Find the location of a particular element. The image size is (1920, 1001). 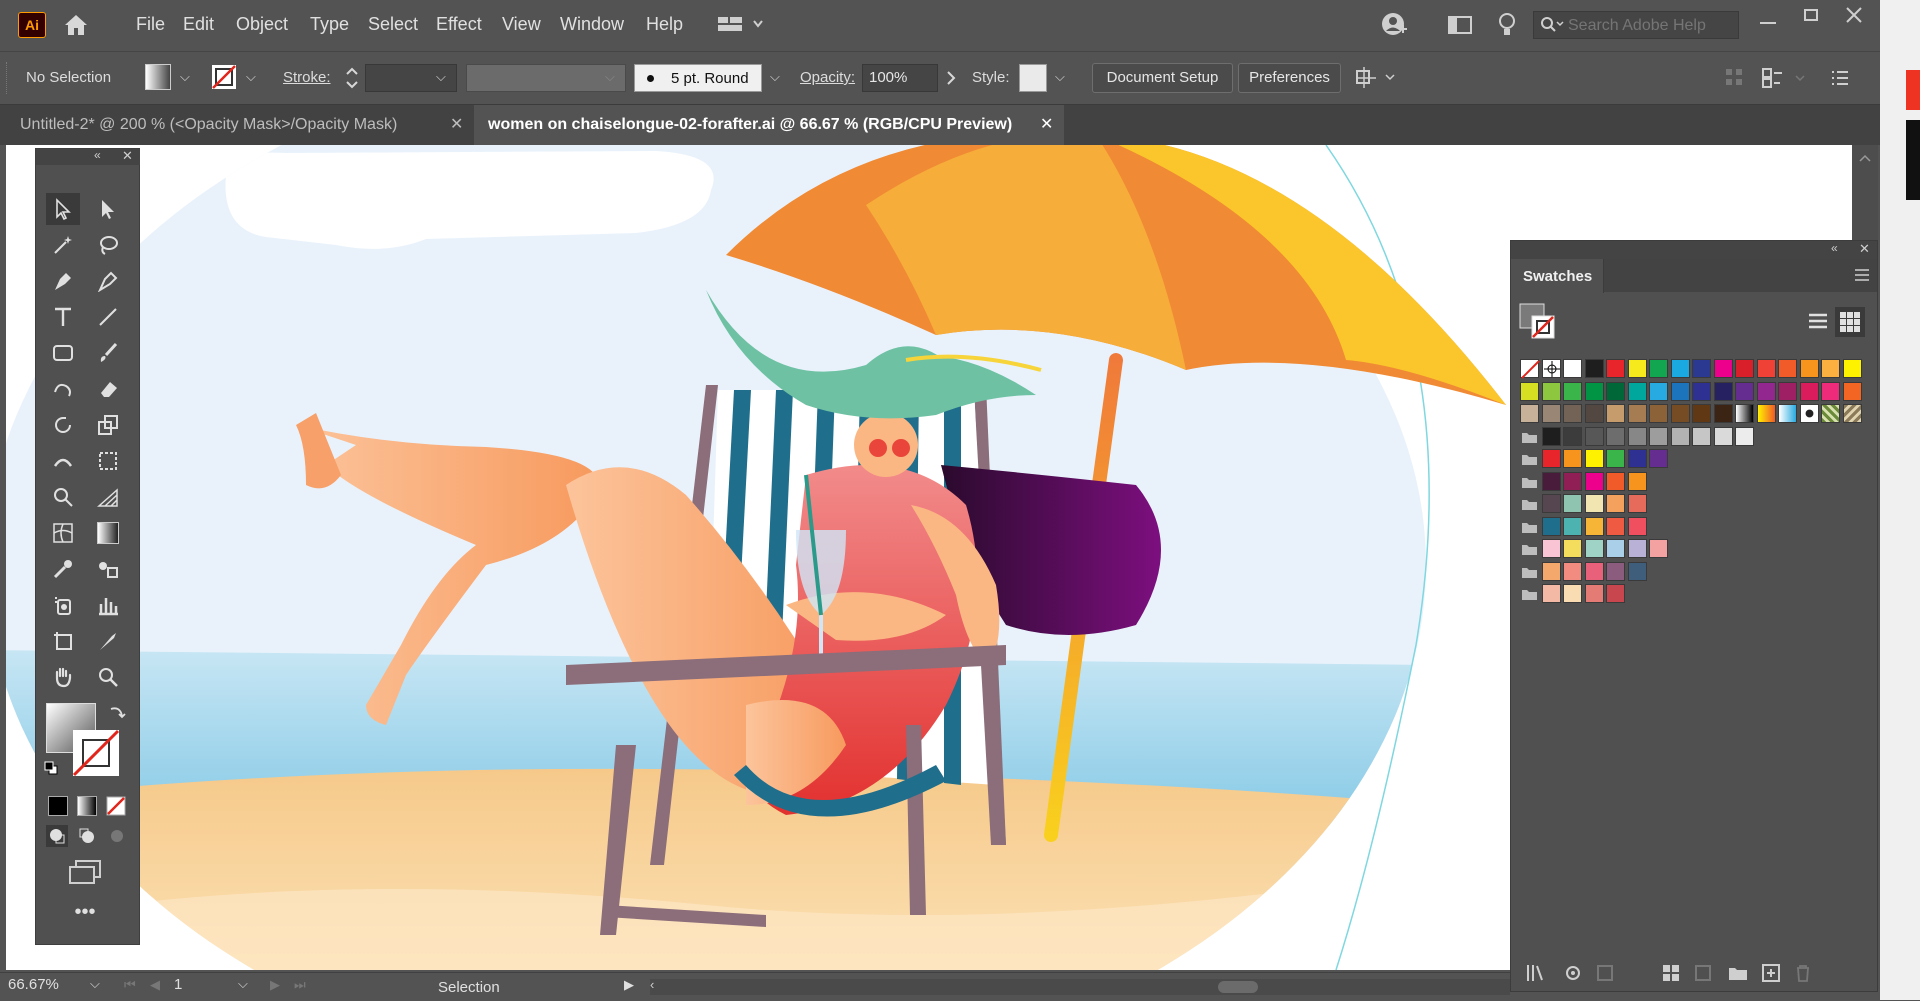

swap-fill-stroke-icon is located at coordinates (117, 712).